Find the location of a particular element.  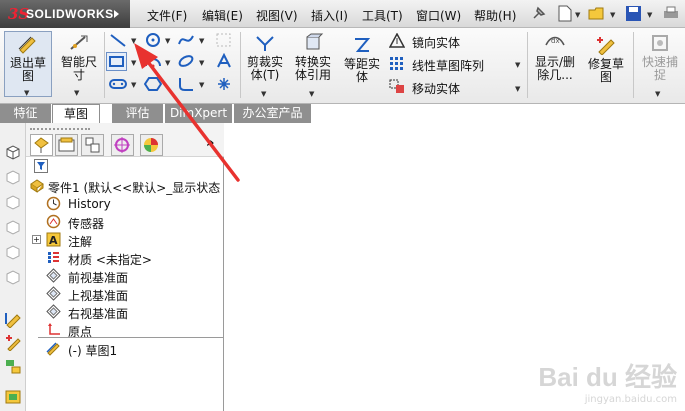

pattern-dropdown-icon: ▼ is located at coordinates (517, 65).